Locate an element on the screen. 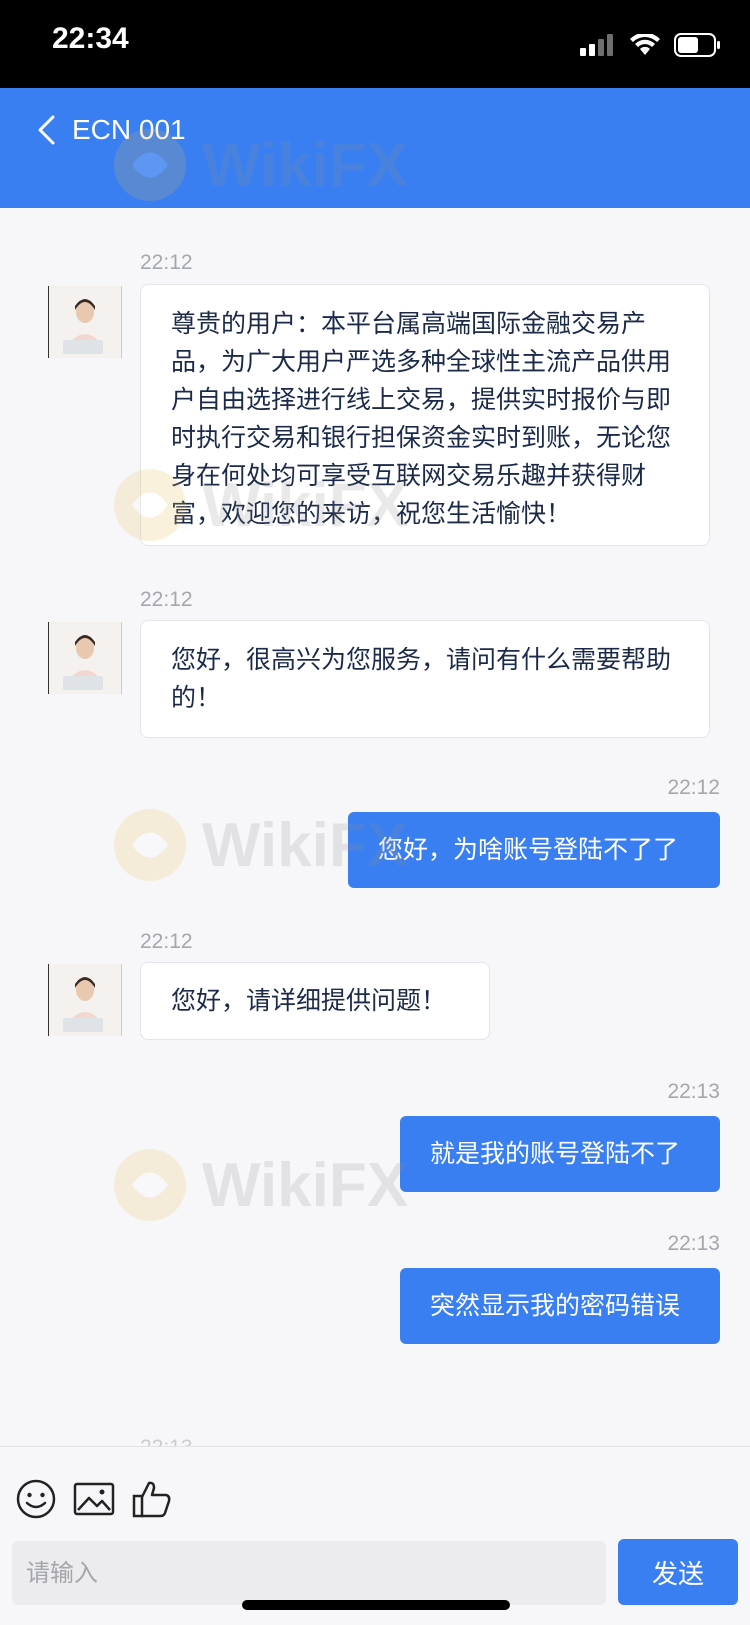 The width and height of the screenshot is (750, 1625). message-bubble-incoming: 您好，请详细提供问题！ is located at coordinates (315, 1001).